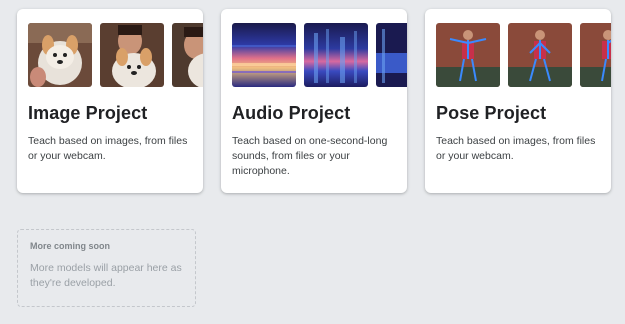 The image size is (625, 324). I want to click on card-title: Audio Project, so click(291, 113).